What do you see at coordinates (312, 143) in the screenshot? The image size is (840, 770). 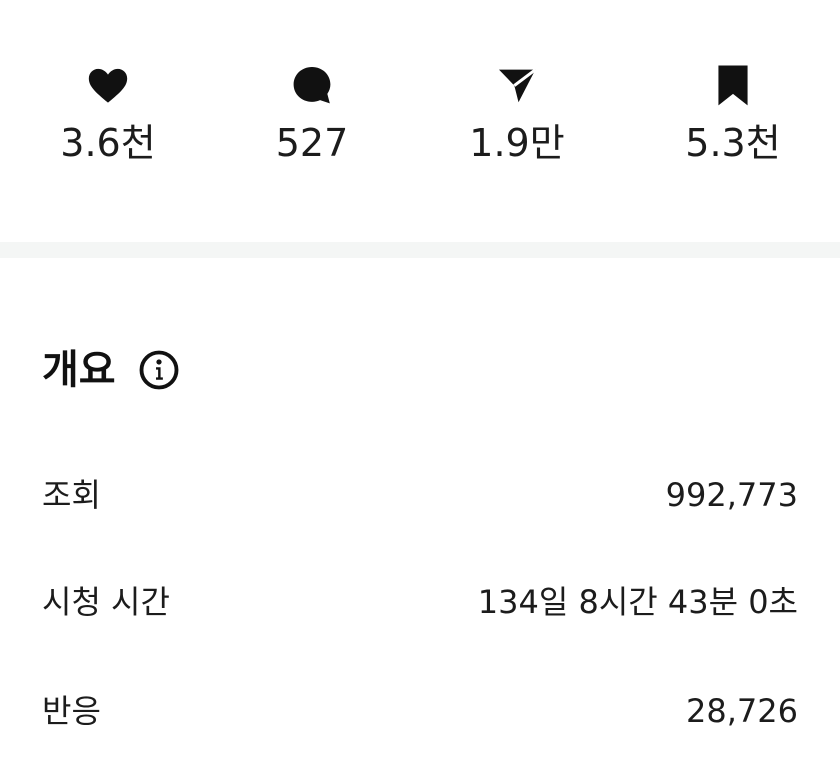 I see `comments-count: 527` at bounding box center [312, 143].